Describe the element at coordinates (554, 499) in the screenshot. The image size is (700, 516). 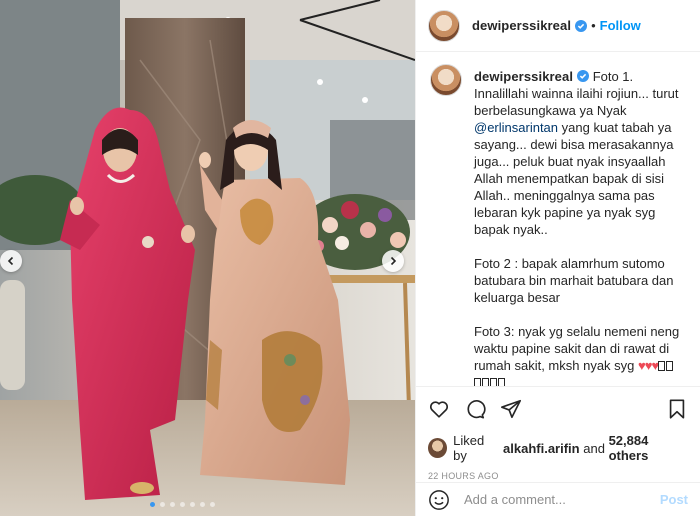
I see `comment-input` at that location.